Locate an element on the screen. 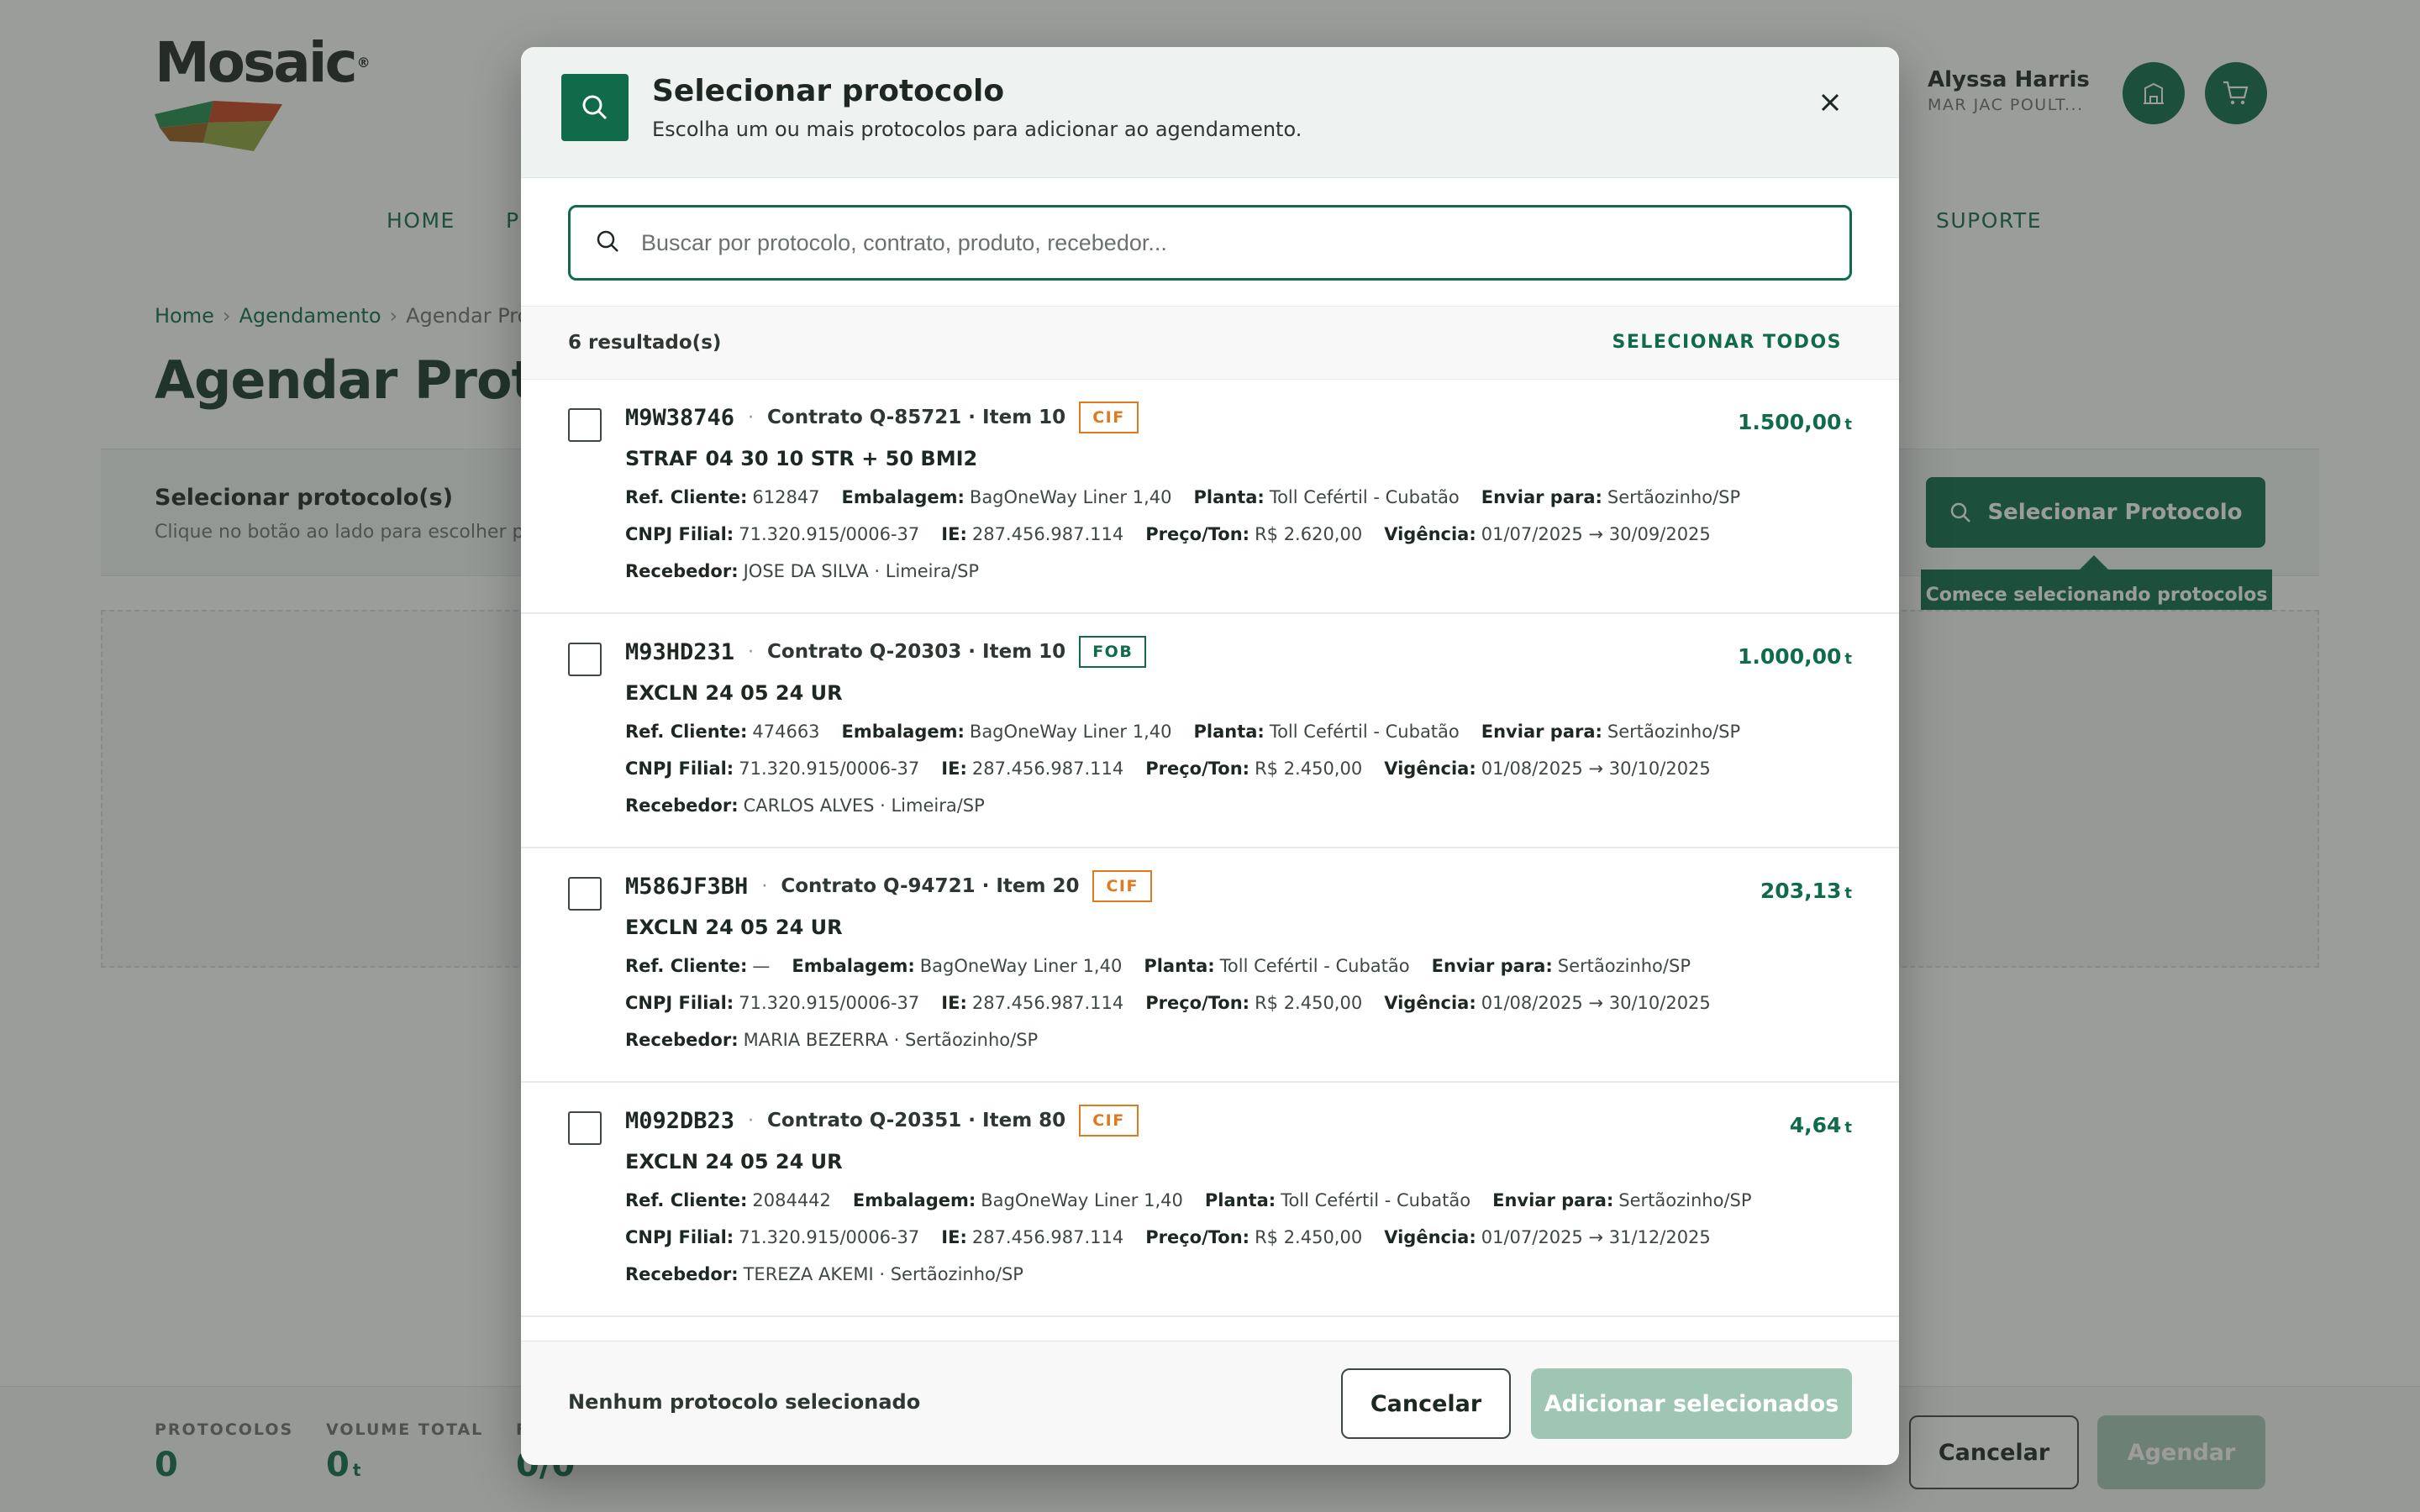  field-embalagem-value: BagOneWay Liner 1,40 is located at coordinates (1071, 732).